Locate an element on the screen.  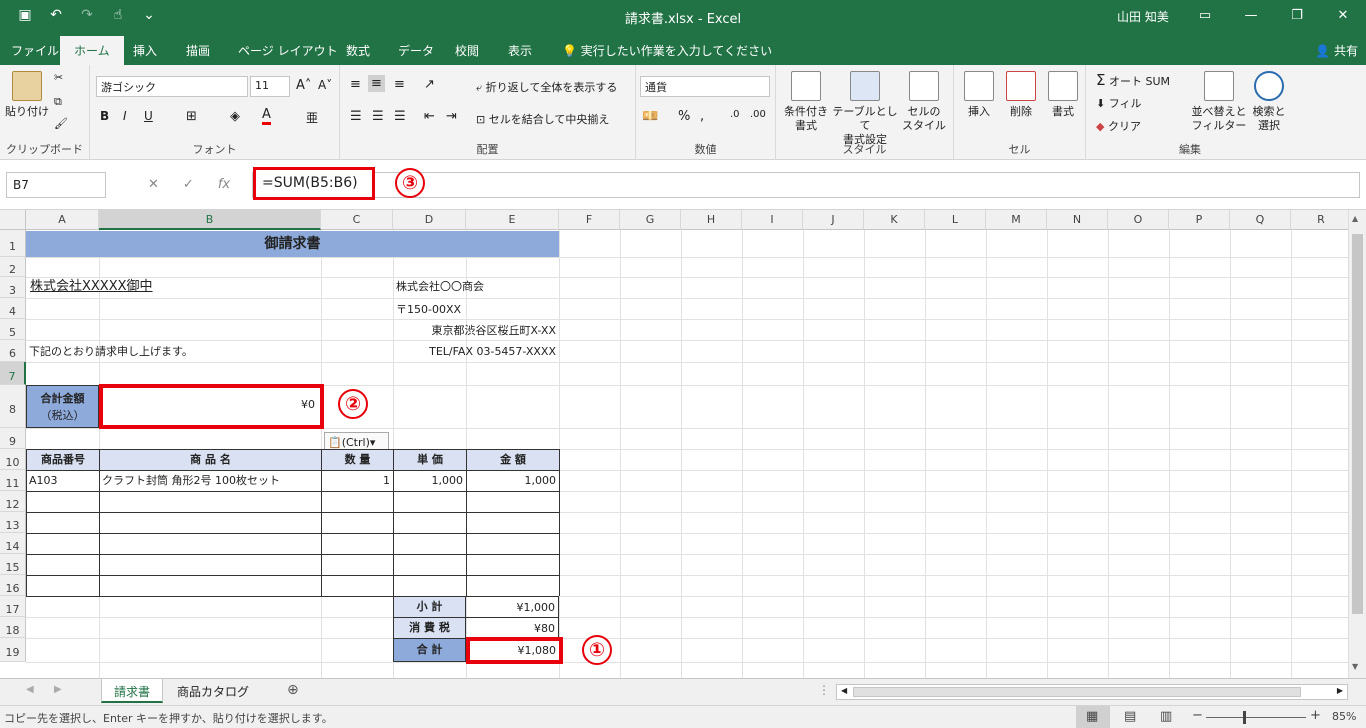
sort-filter-button: 並べ替えと フィルター is located at coordinates (1219, 102).